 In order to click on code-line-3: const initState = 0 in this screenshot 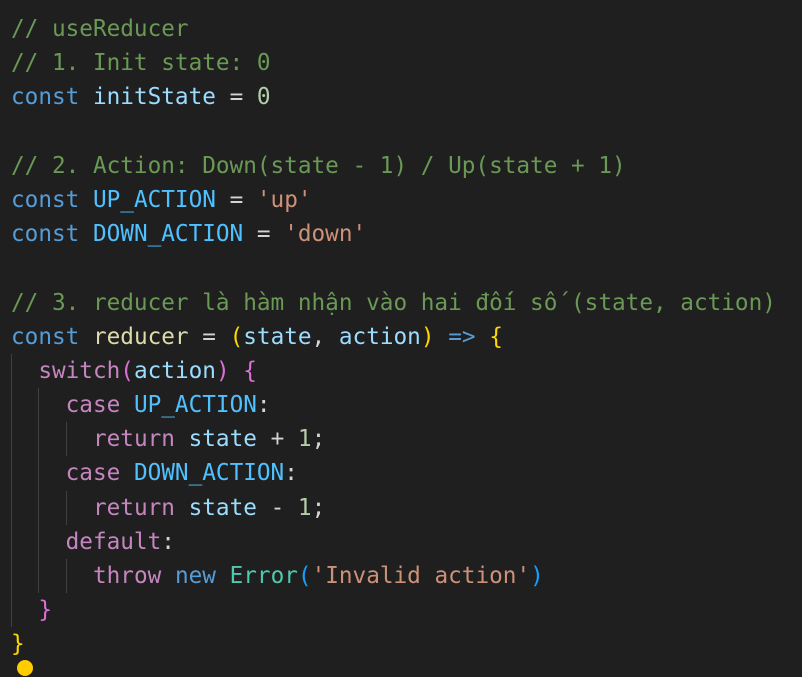, I will do `click(401, 97)`.